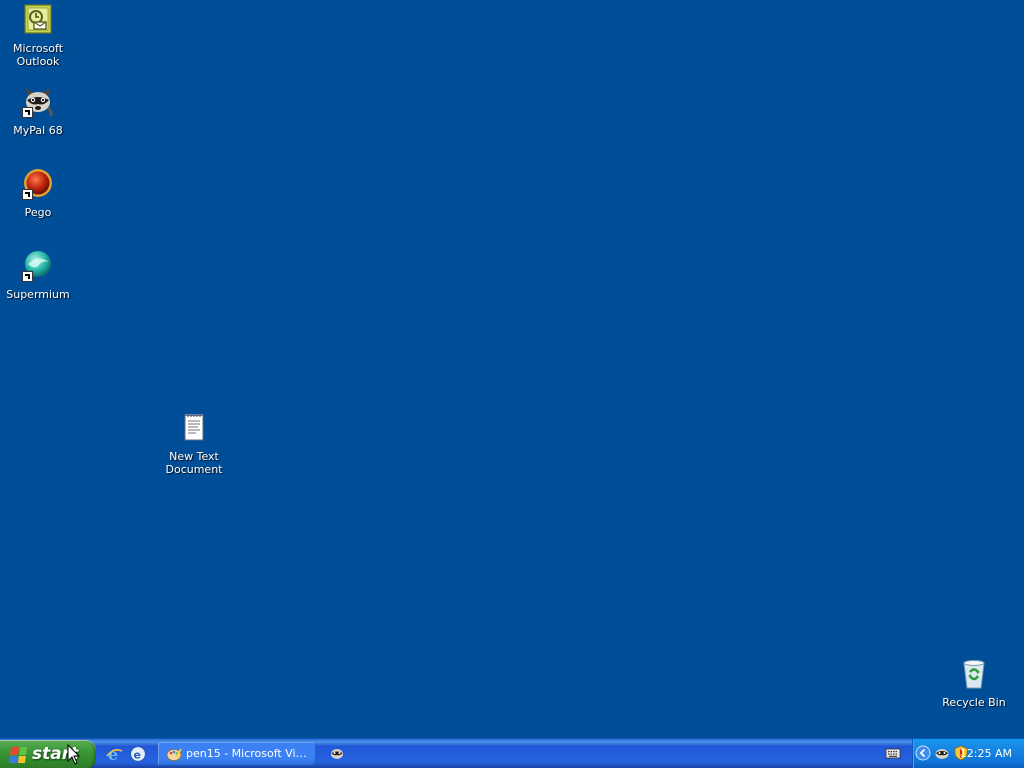 The width and height of the screenshot is (1024, 768). I want to click on system-tray: 12:25 AM, so click(954, 753).